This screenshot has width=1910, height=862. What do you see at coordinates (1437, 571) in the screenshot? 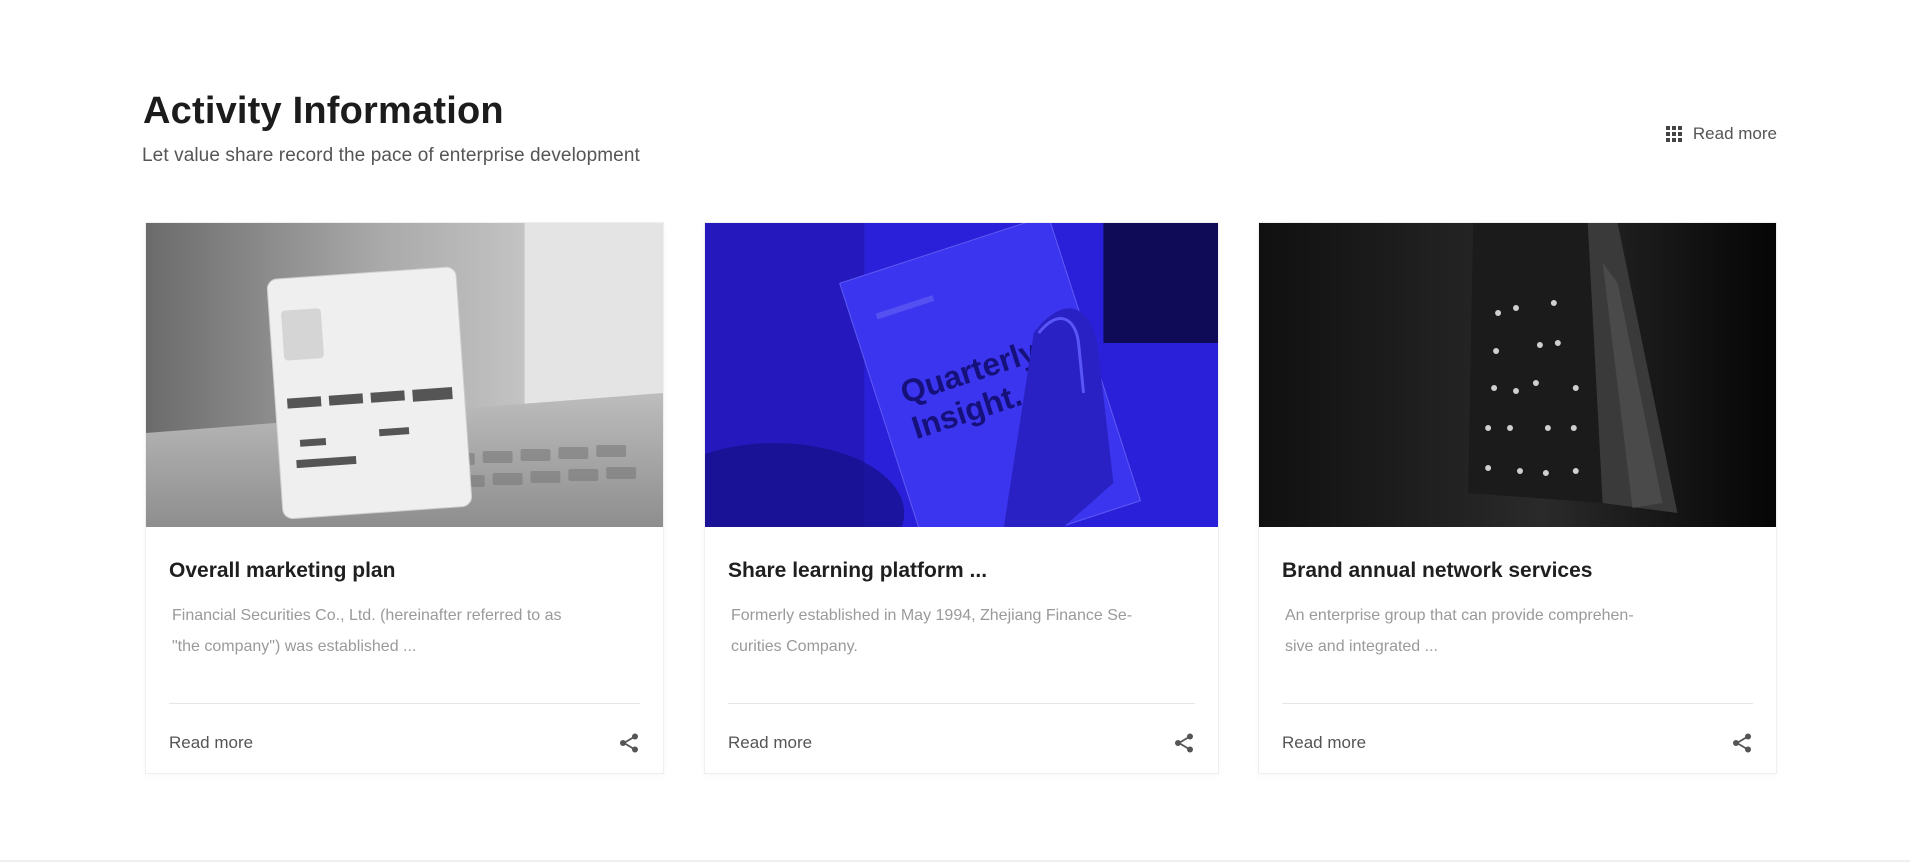
I see `card-title: Brand annual network services` at bounding box center [1437, 571].